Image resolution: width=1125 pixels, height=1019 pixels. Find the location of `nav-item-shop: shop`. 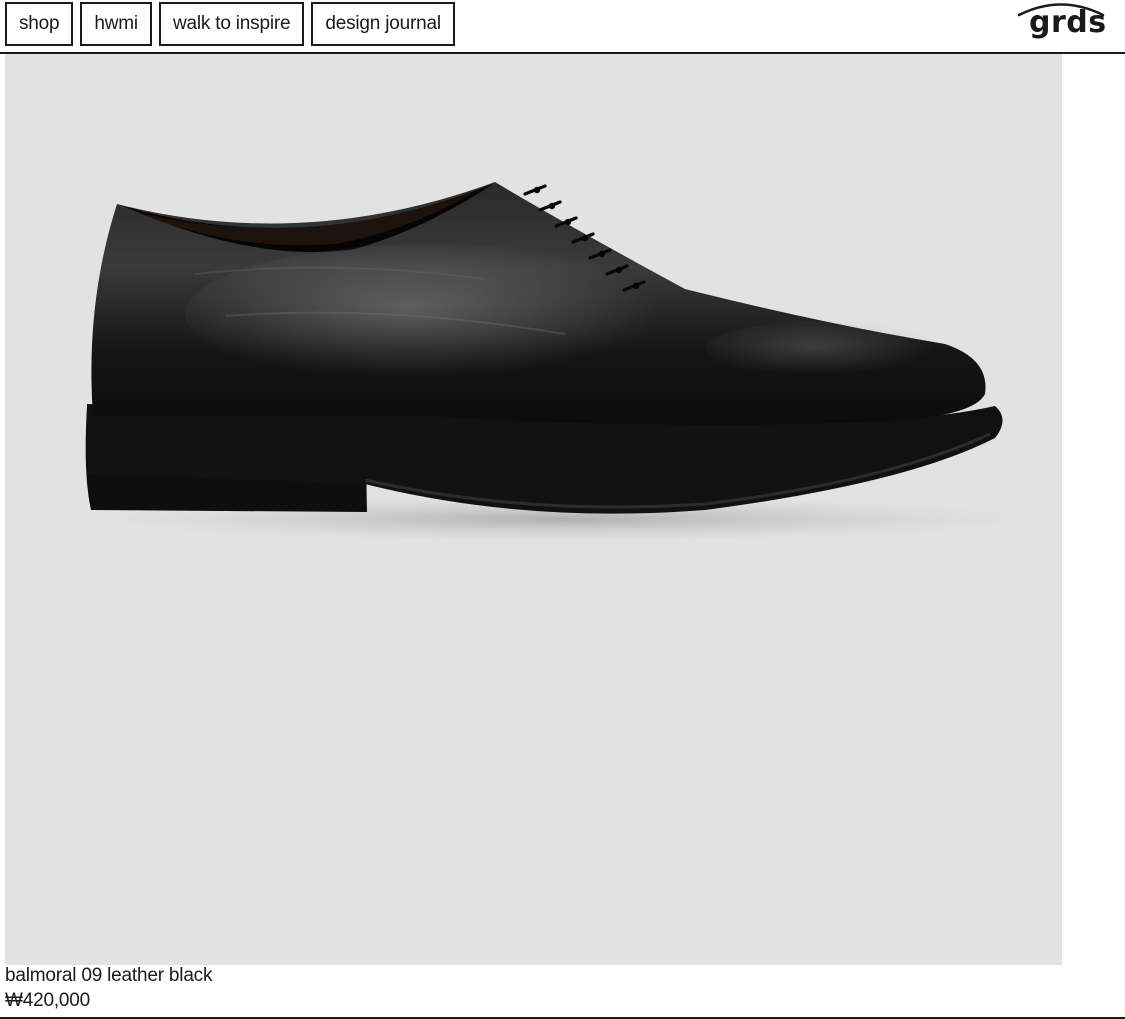

nav-item-shop: shop is located at coordinates (39, 24).